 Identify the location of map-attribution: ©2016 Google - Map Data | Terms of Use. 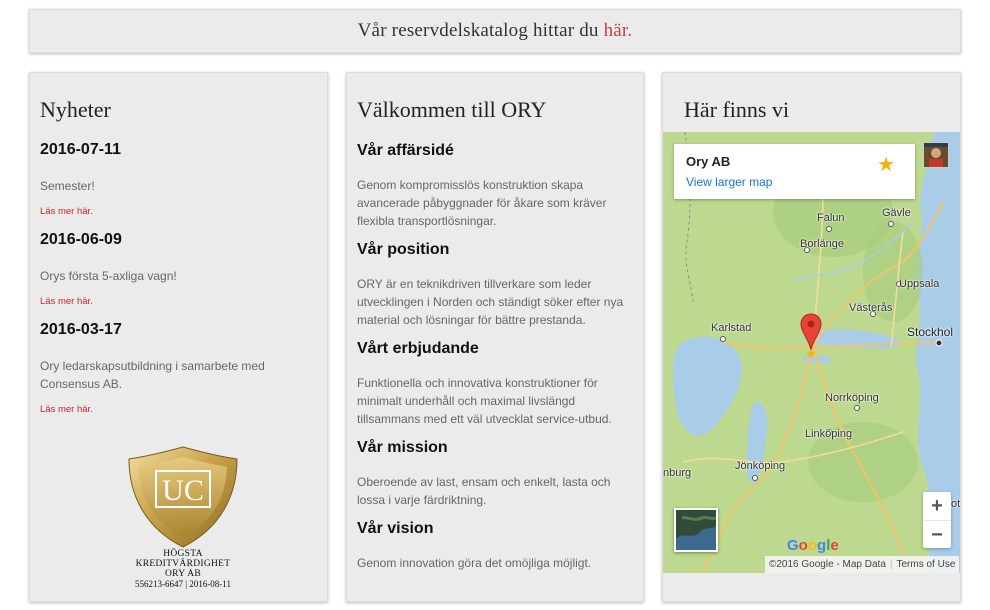
(862, 564).